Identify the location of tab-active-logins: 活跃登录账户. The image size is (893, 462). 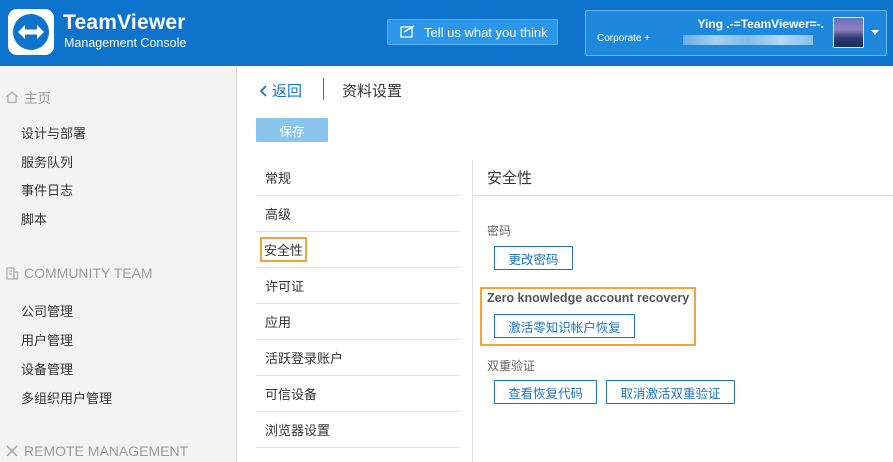
(358, 358).